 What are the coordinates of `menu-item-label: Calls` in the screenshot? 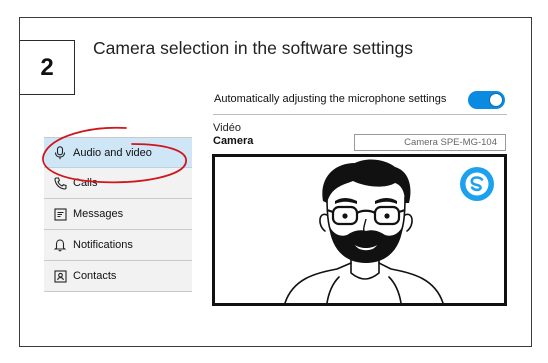 It's located at (85, 183).